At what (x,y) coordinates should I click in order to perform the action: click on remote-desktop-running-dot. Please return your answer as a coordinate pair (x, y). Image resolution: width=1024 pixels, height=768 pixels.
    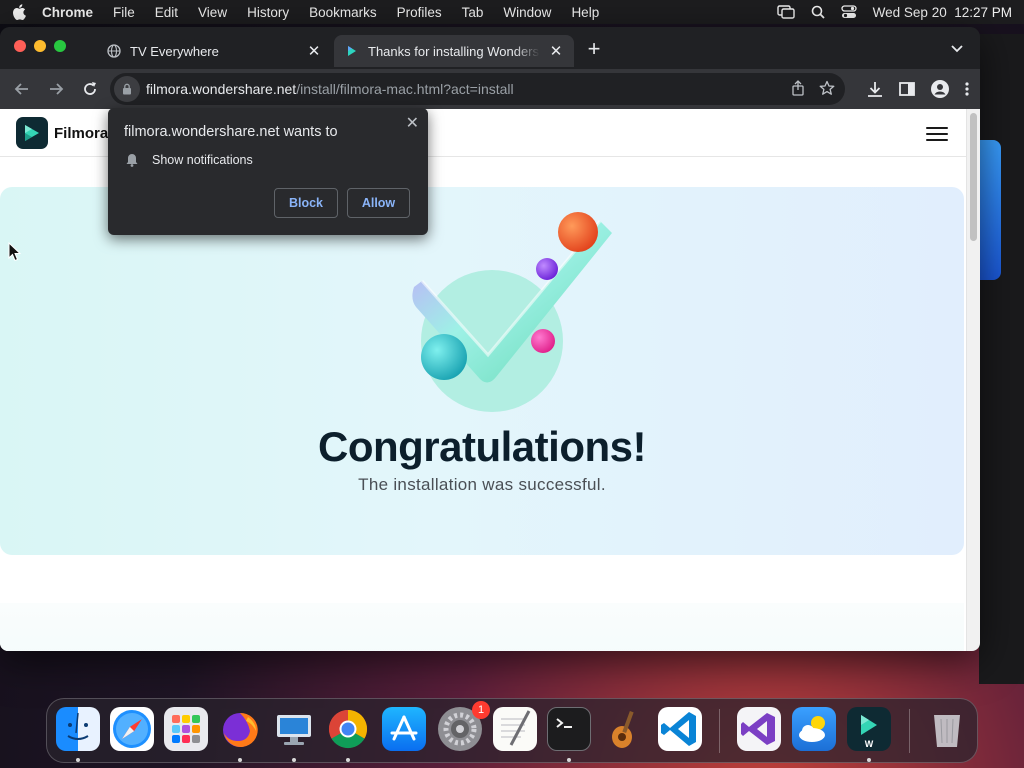
    Looking at the image, I should click on (294, 760).